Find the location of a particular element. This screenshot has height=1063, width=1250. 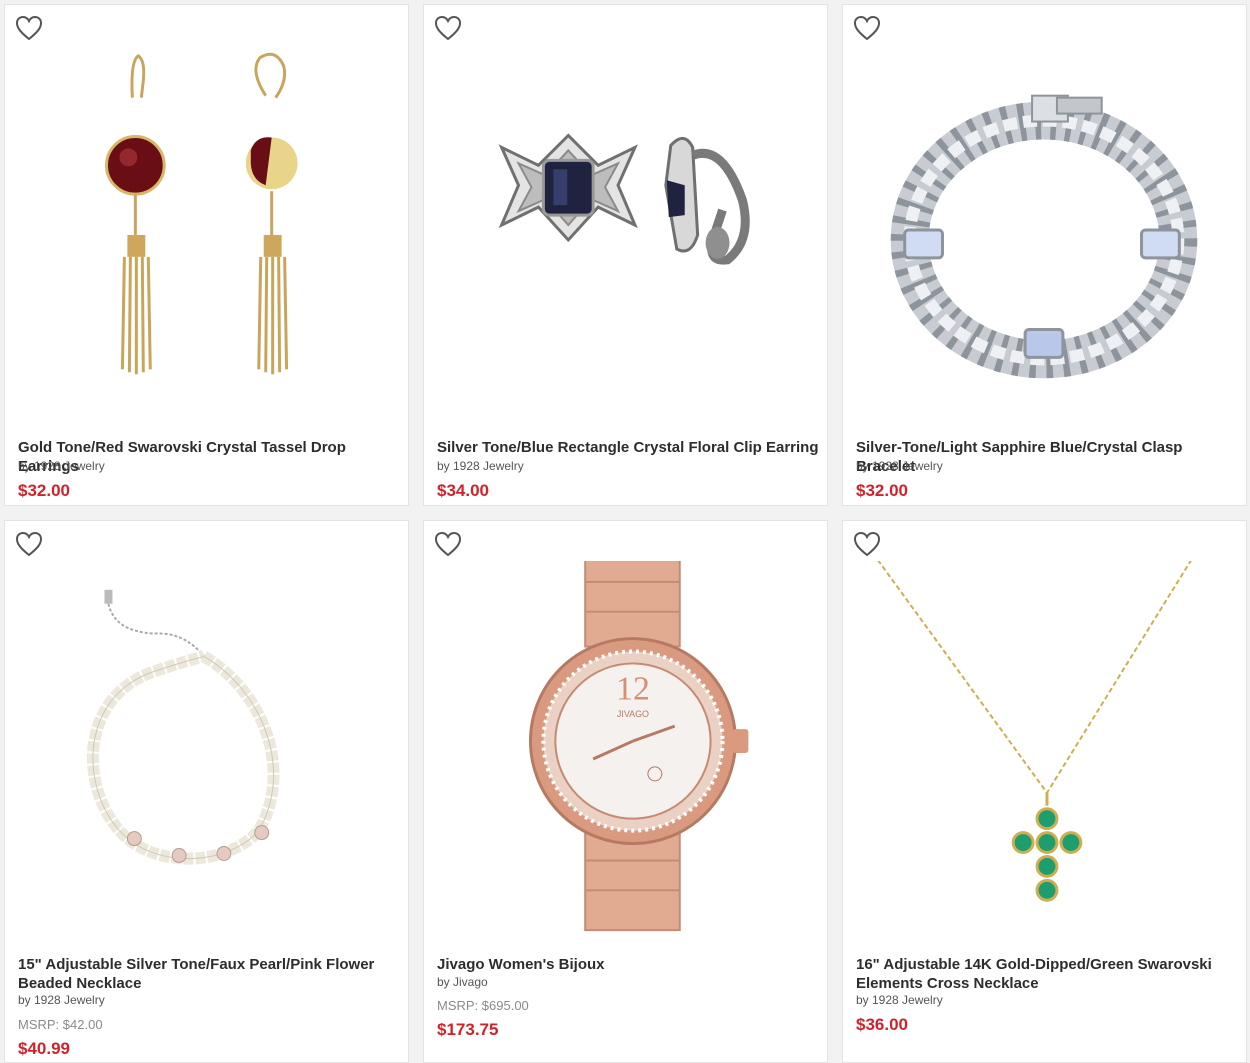

product-title-line: Jivago Women's Bijoux is located at coordinates (628, 964).